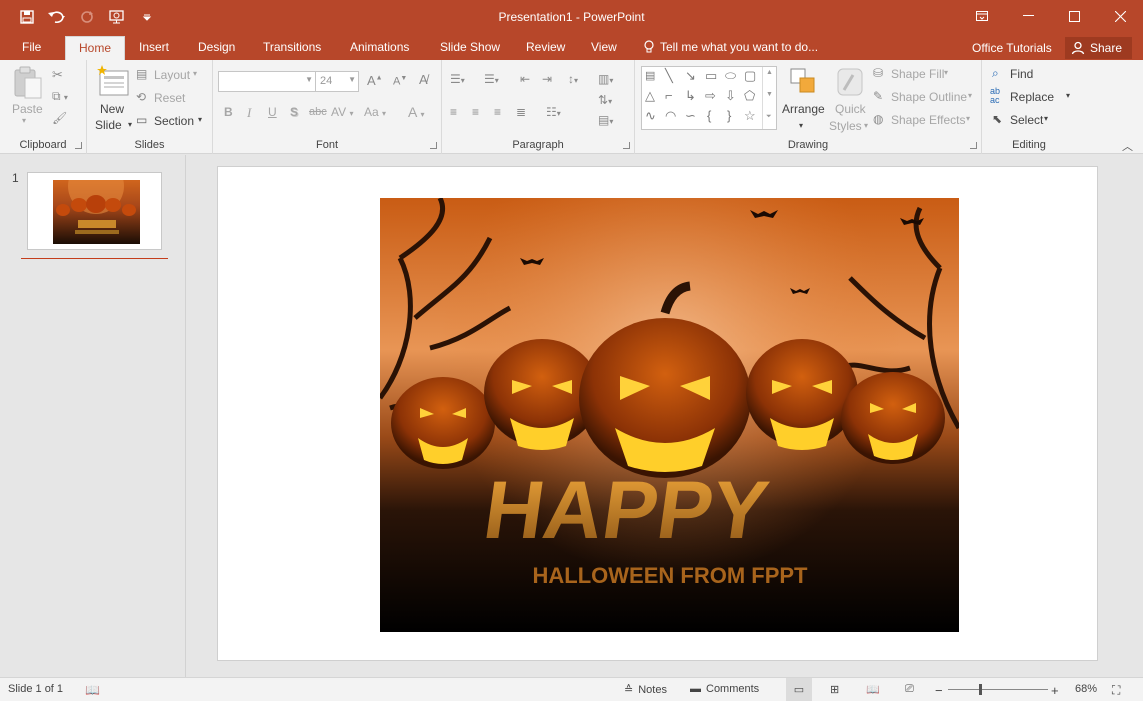 This screenshot has height=701, width=1143. I want to click on start-from-beginning-icon, so click(117, 17).